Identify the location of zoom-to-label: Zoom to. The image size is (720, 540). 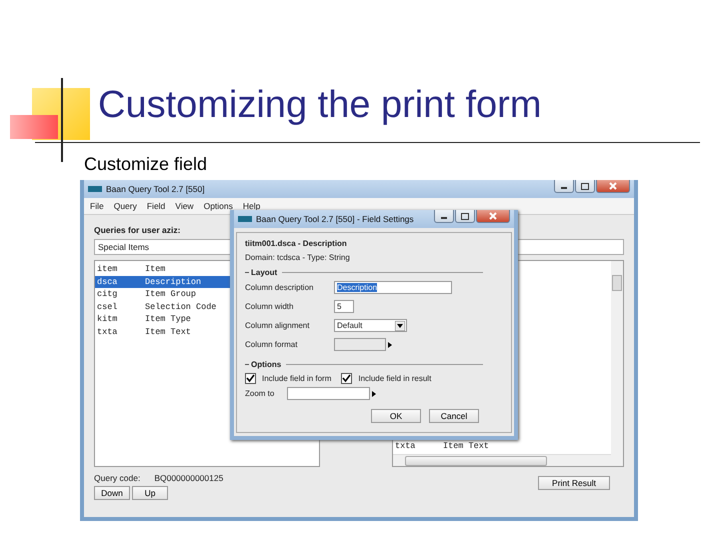
(260, 393).